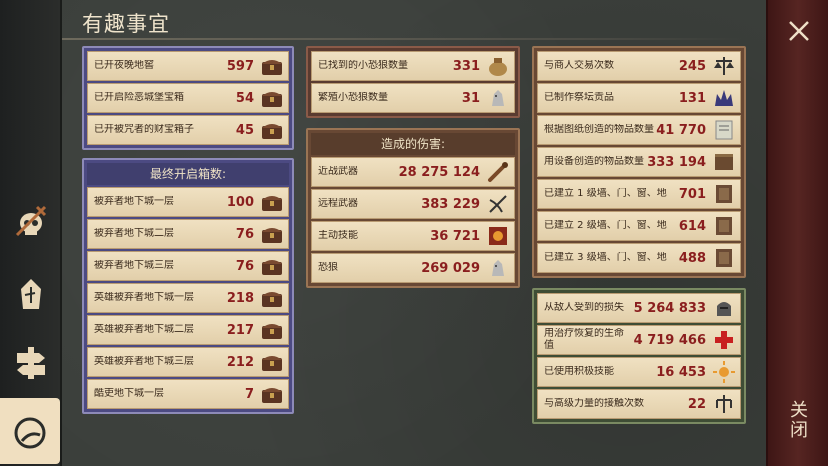 This screenshot has width=828, height=466. I want to click on stat-label: 已建立 1 级墙、门、窗、地, so click(605, 193).